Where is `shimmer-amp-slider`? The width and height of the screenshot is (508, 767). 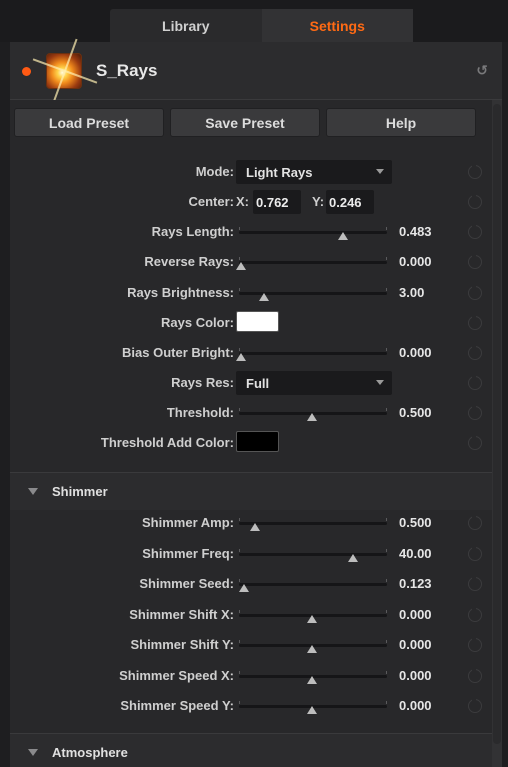 shimmer-amp-slider is located at coordinates (313, 524).